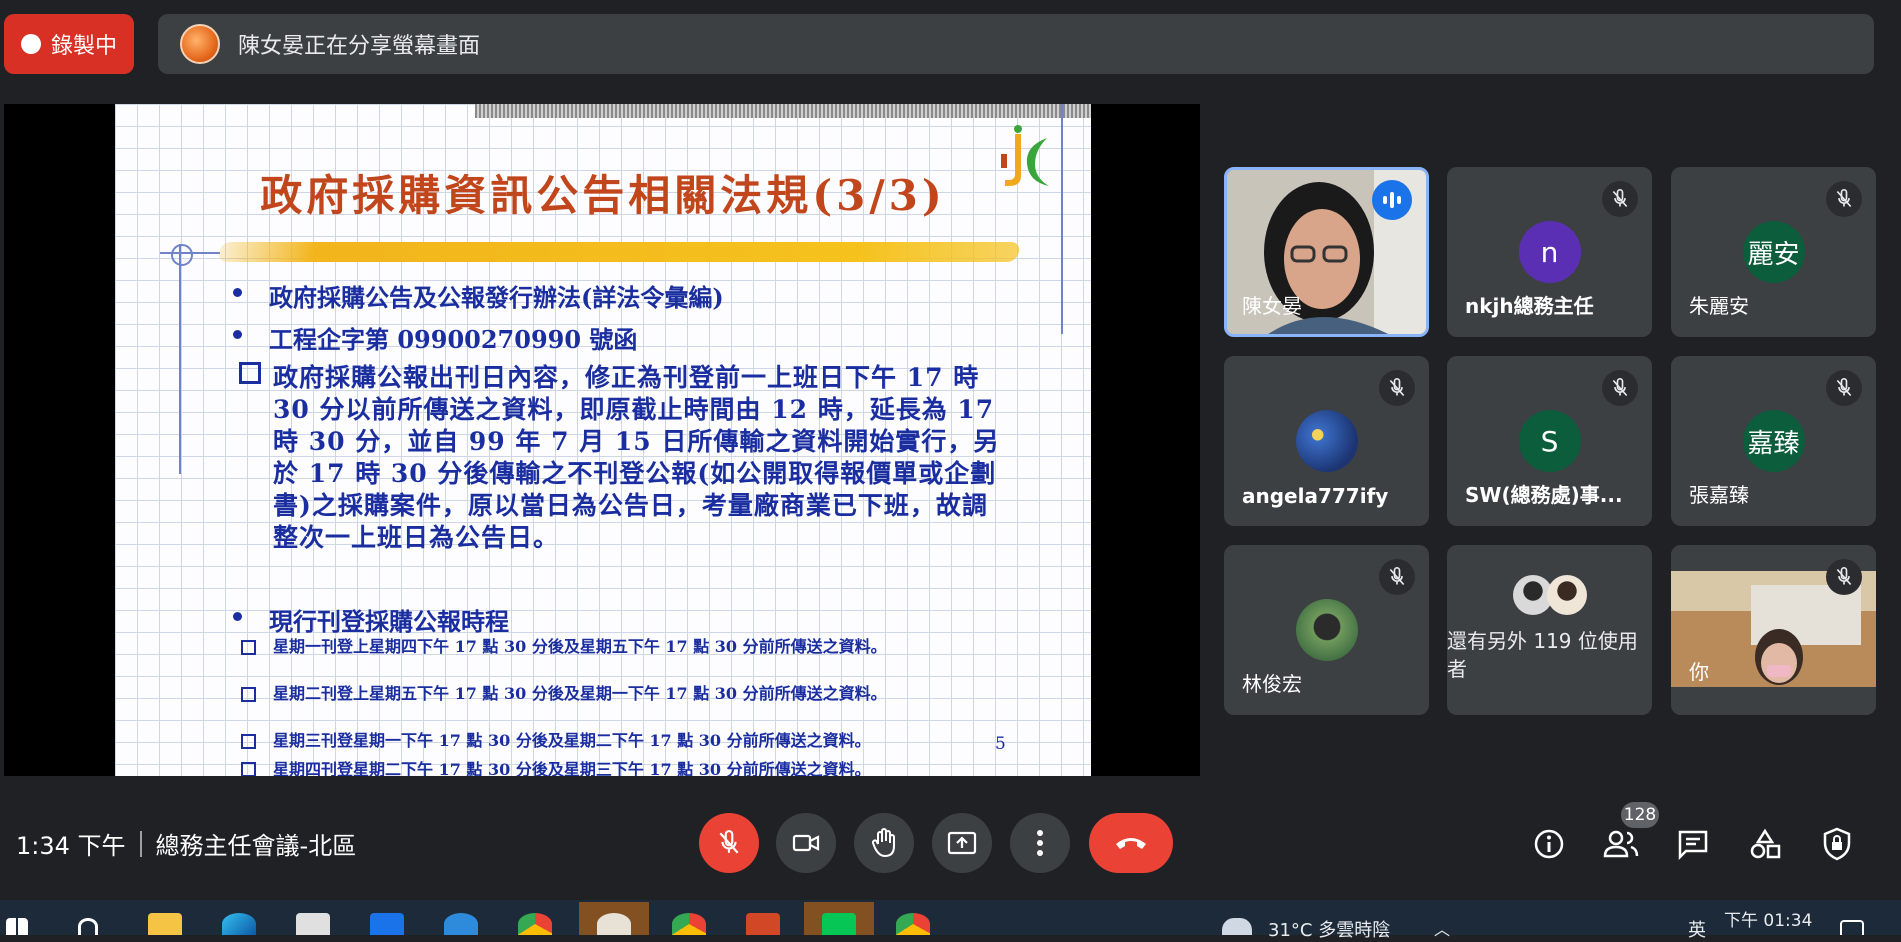 This screenshot has width=1901, height=942. I want to click on slide-bullet: 工程企字第 09900270990 號函, so click(435, 337).